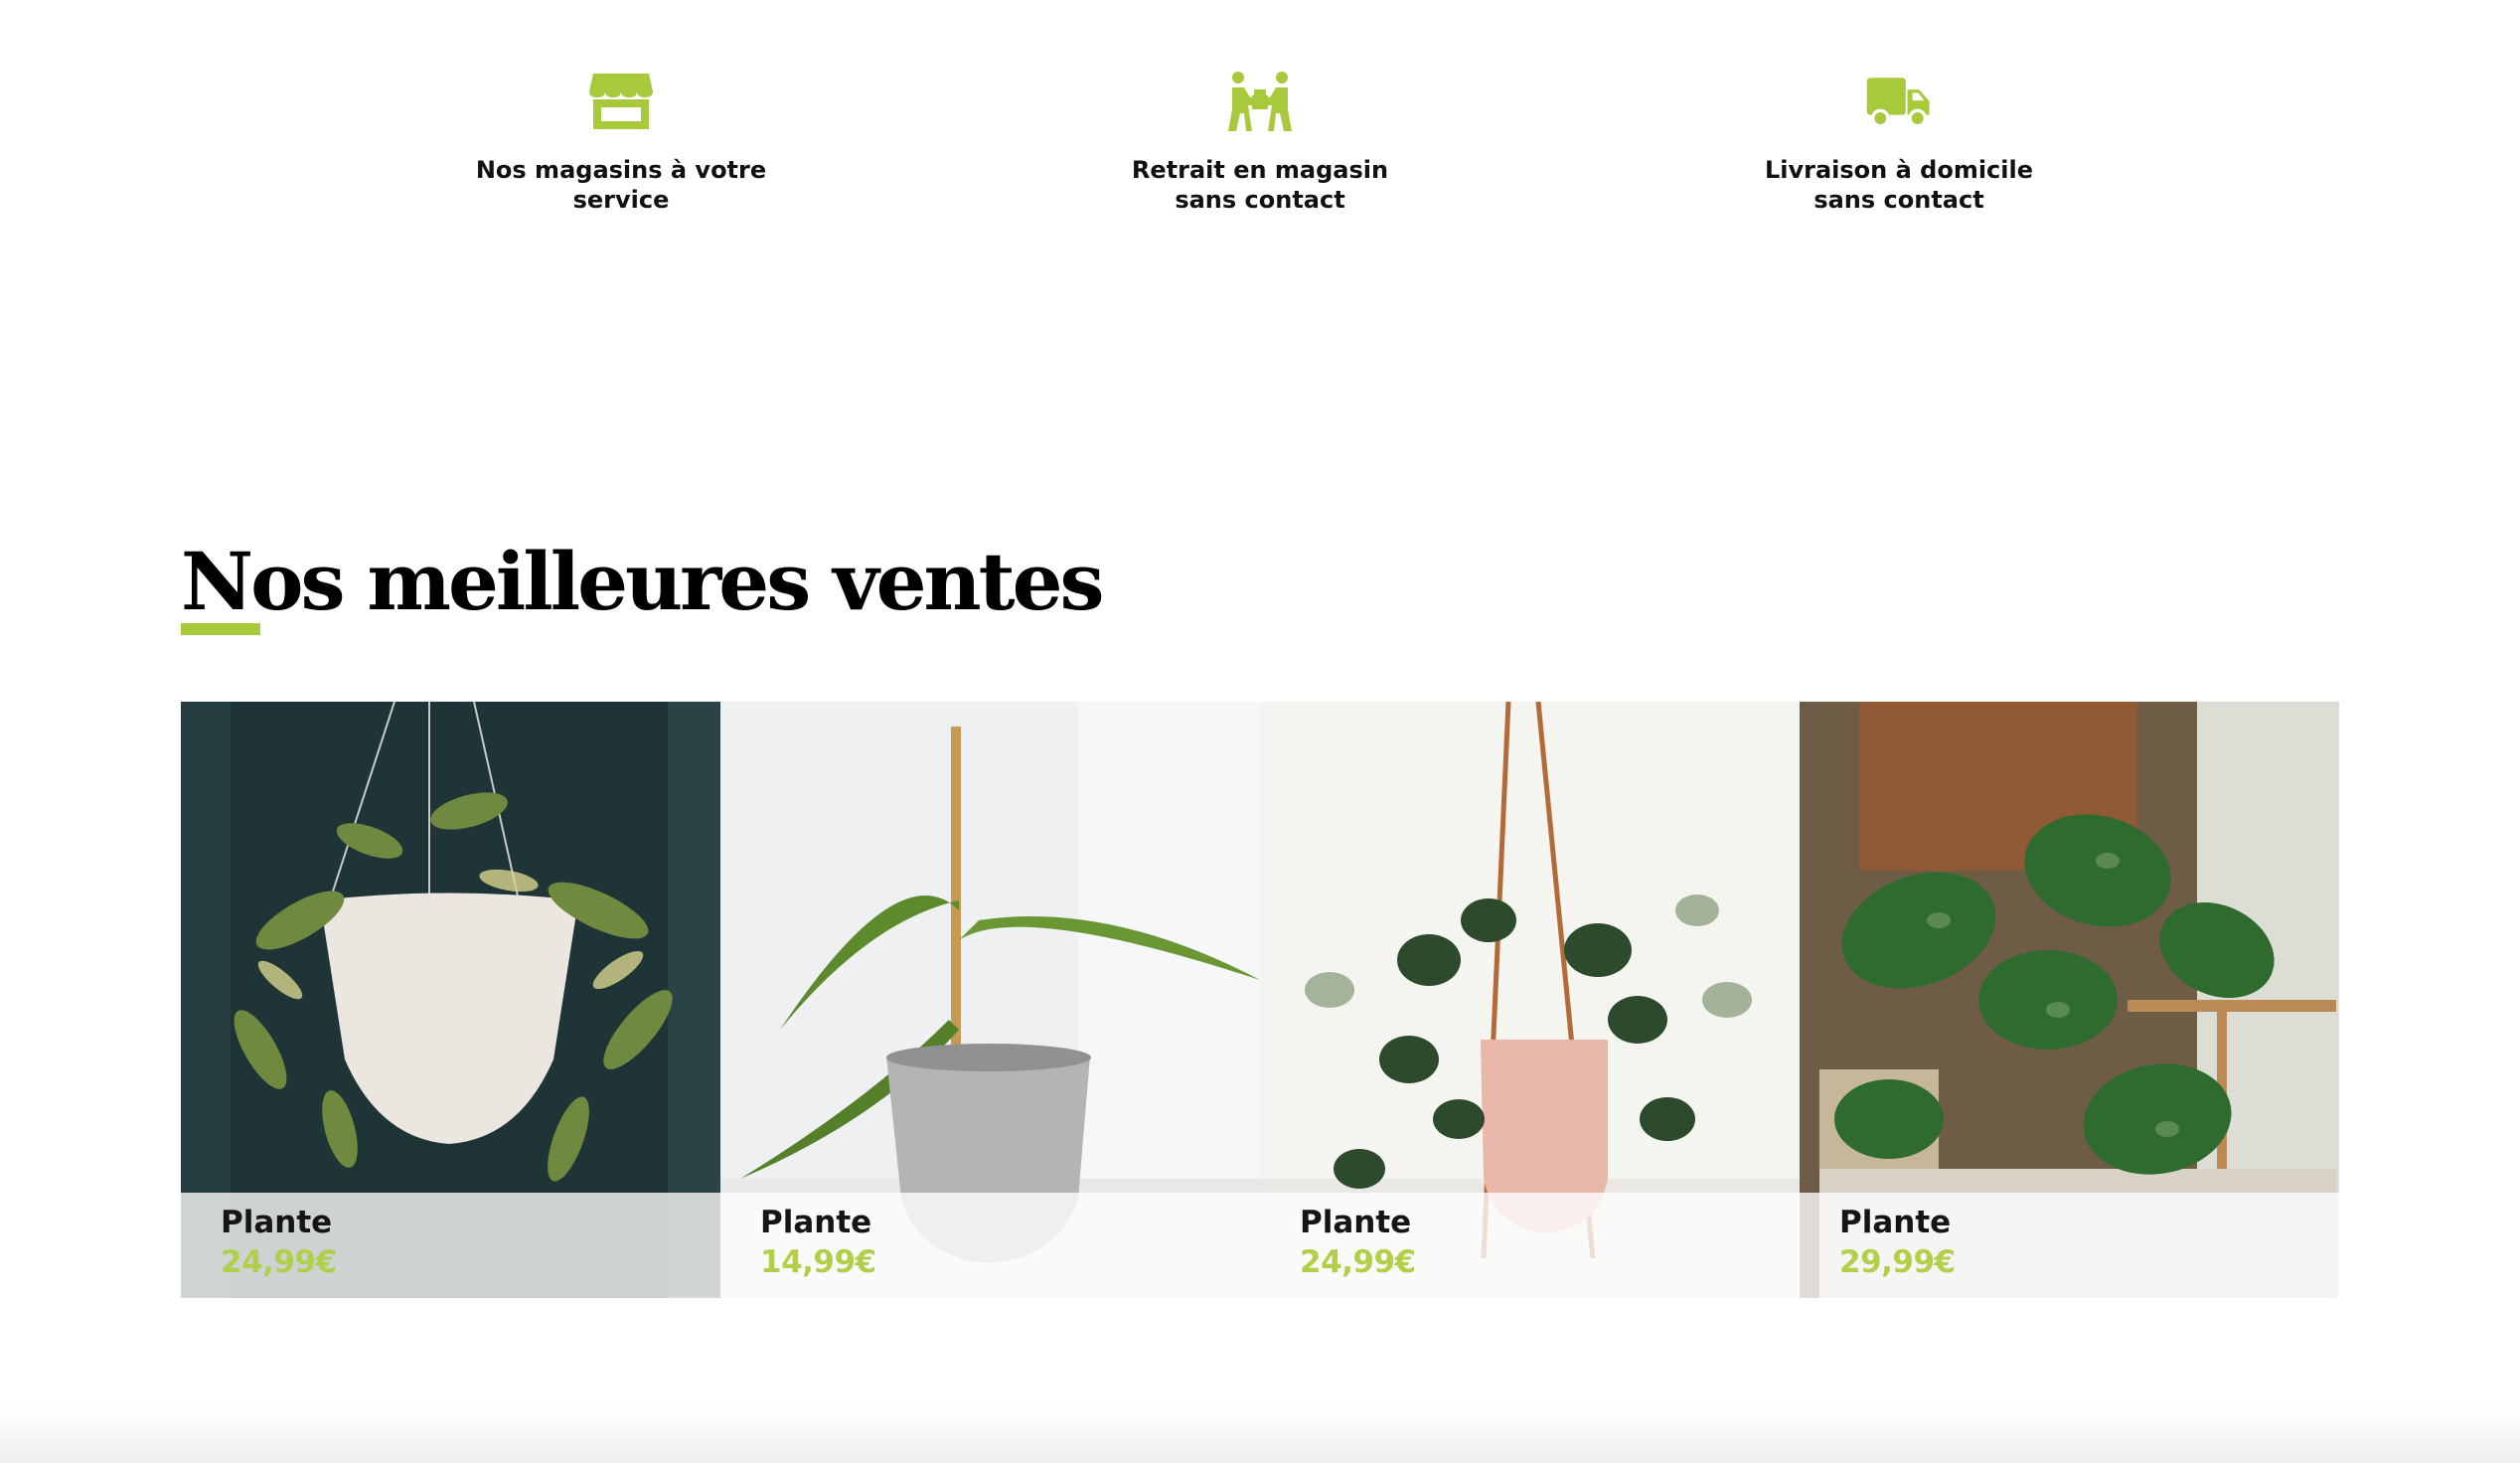 This screenshot has height=1463, width=2520. What do you see at coordinates (621, 185) in the screenshot?
I see `service-stores-label: Nos magasins à votre service` at bounding box center [621, 185].